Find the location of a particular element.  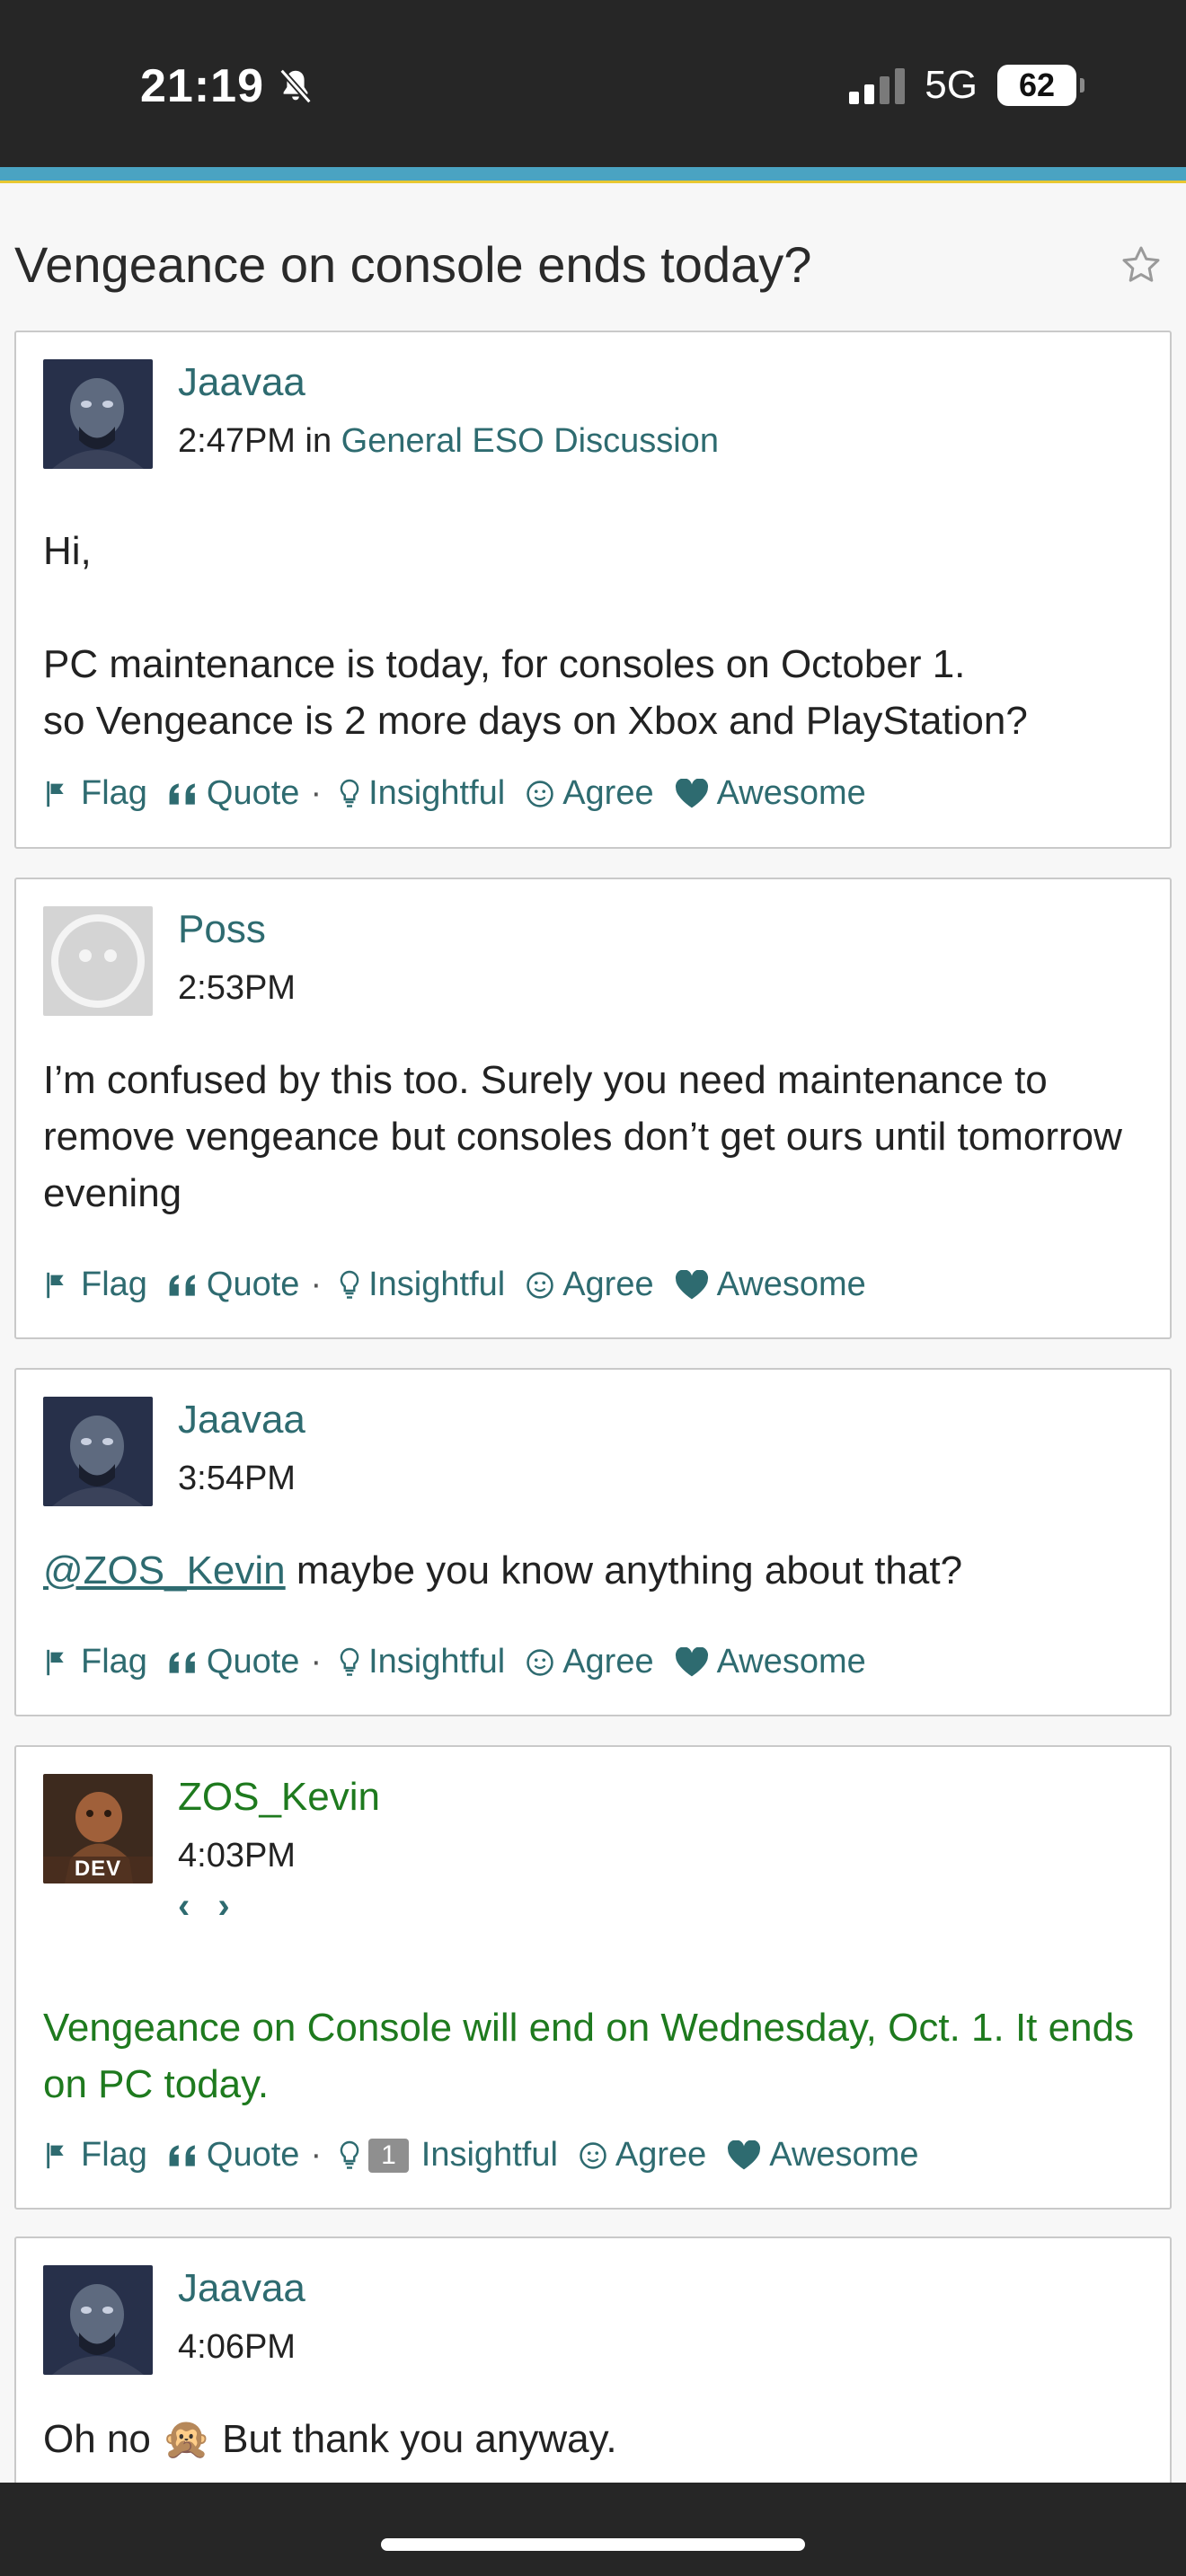

staff-post-nav: ‹ › is located at coordinates (279, 1906).